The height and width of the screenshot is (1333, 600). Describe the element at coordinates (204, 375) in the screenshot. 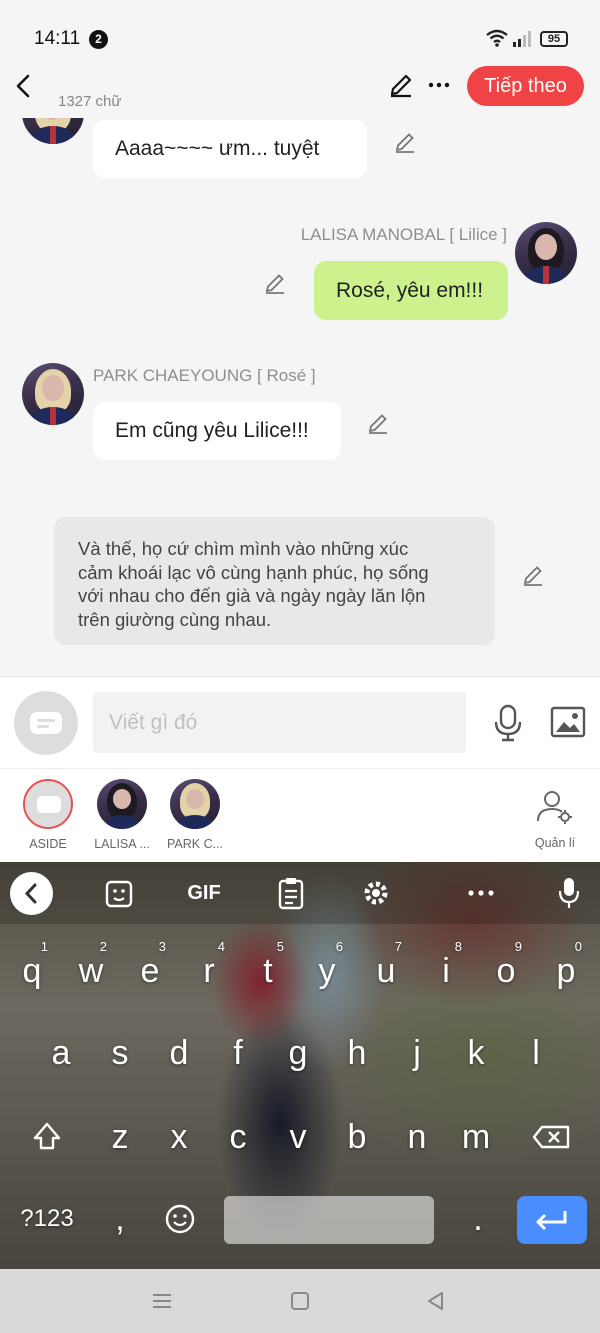

I see `author-name: PARK CHAEYOUNG [ Rosé ]` at that location.